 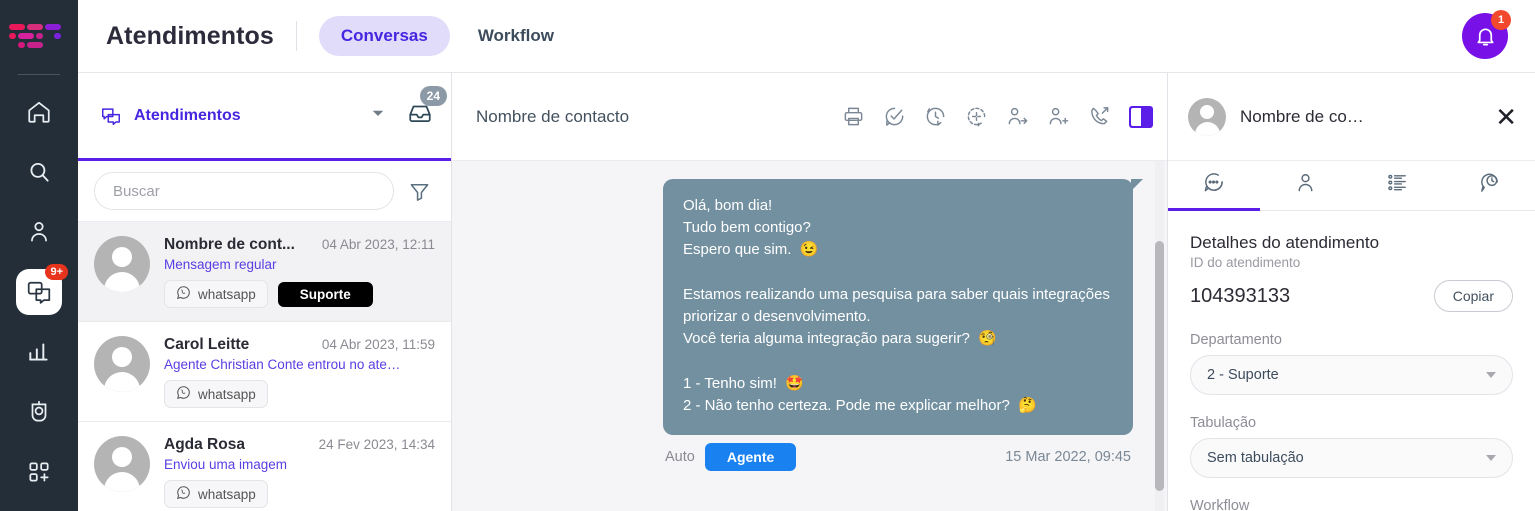 What do you see at coordinates (516, 36) in the screenshot?
I see `tab-workflow: Workflow` at bounding box center [516, 36].